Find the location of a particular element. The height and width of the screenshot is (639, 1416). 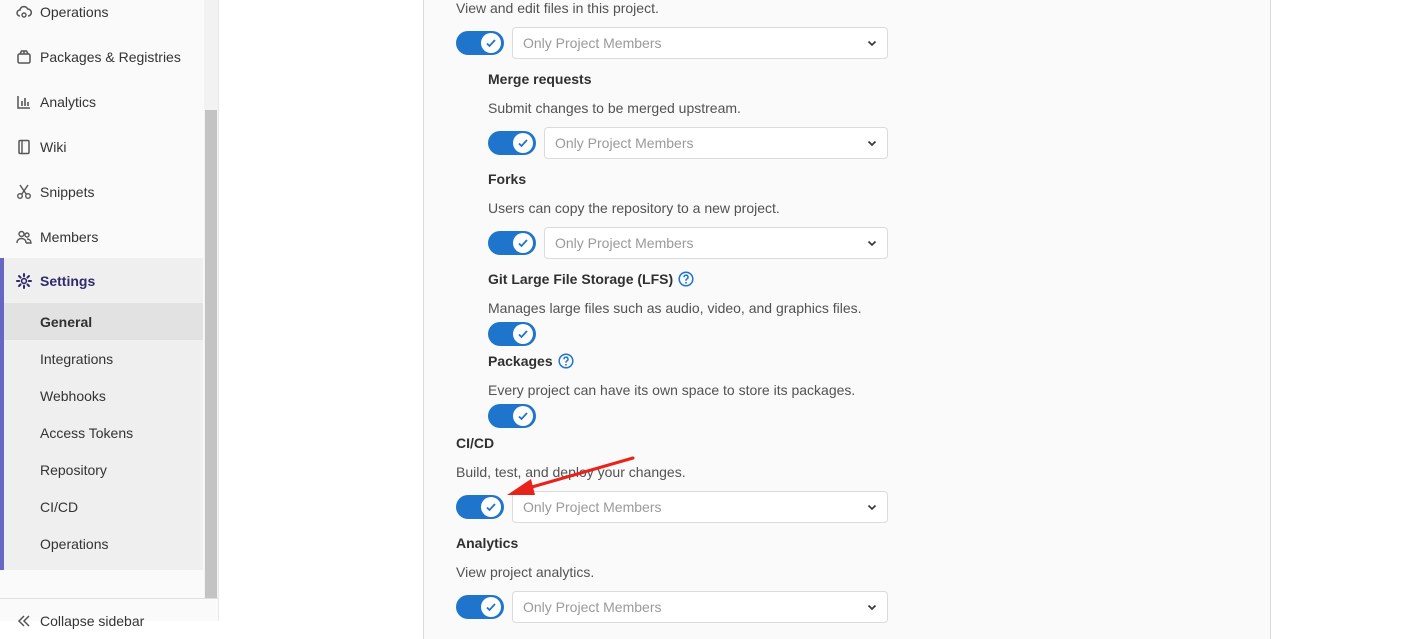

lfs-toggle is located at coordinates (512, 334).